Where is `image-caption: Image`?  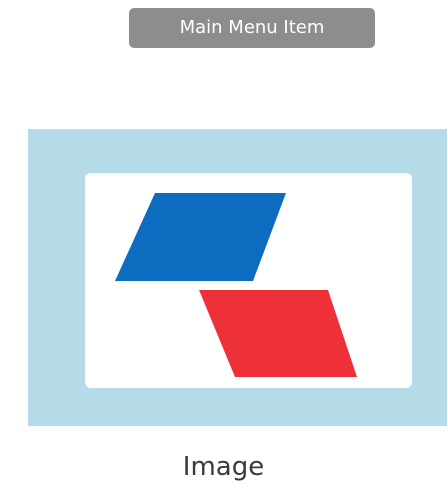 image-caption: Image is located at coordinates (223, 467).